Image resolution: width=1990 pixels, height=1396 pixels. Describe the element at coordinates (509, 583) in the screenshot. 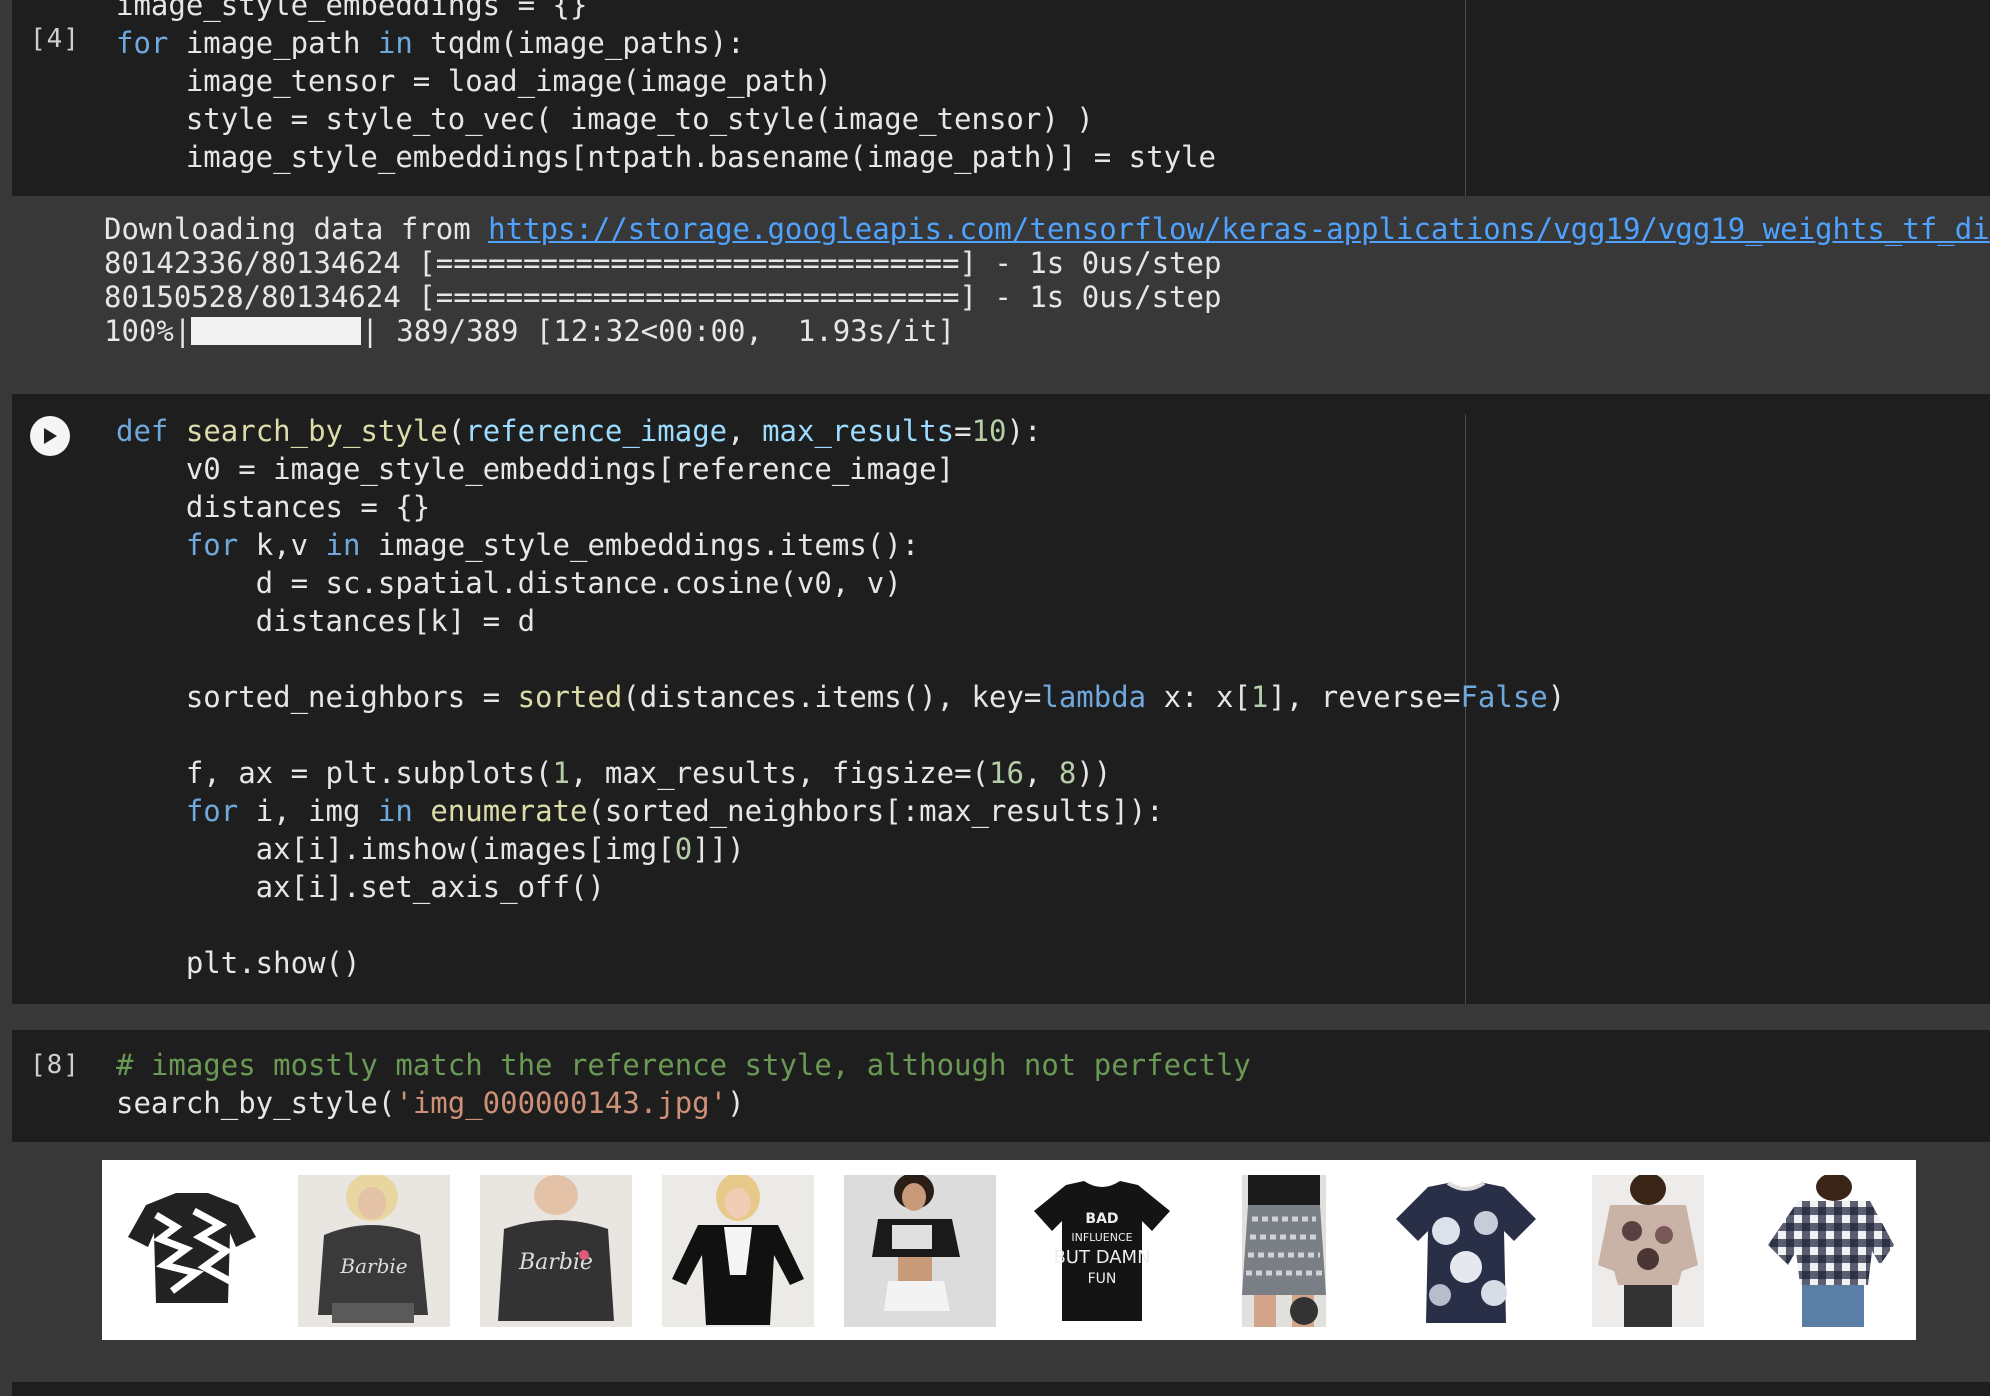

I see `code-line: d = sc.spatial.distance.cosine(v0, v)` at that location.